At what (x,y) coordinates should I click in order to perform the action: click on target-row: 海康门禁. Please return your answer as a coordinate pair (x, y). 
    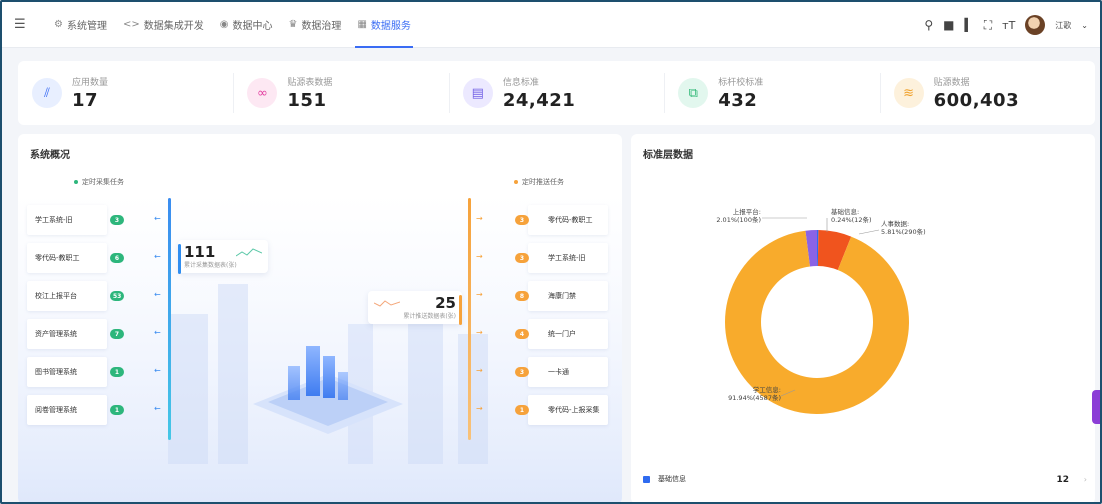
    Looking at the image, I should click on (568, 296).